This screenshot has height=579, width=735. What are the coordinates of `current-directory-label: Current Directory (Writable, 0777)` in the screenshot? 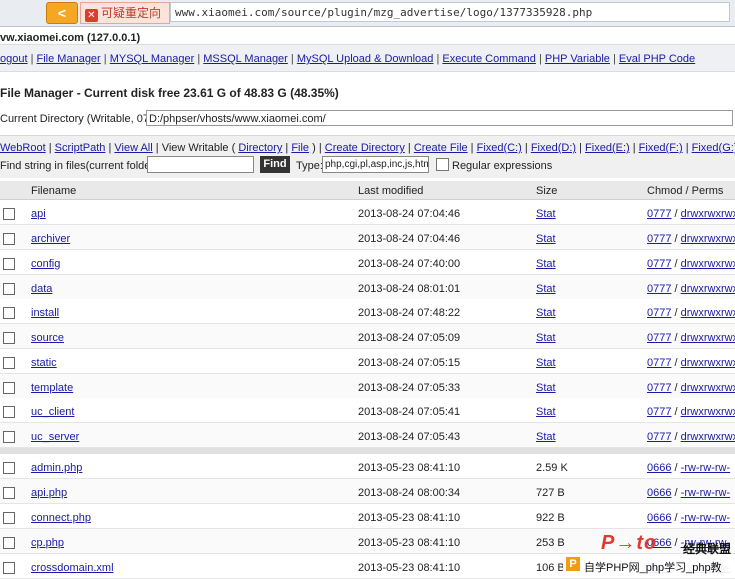 It's located at (82, 119).